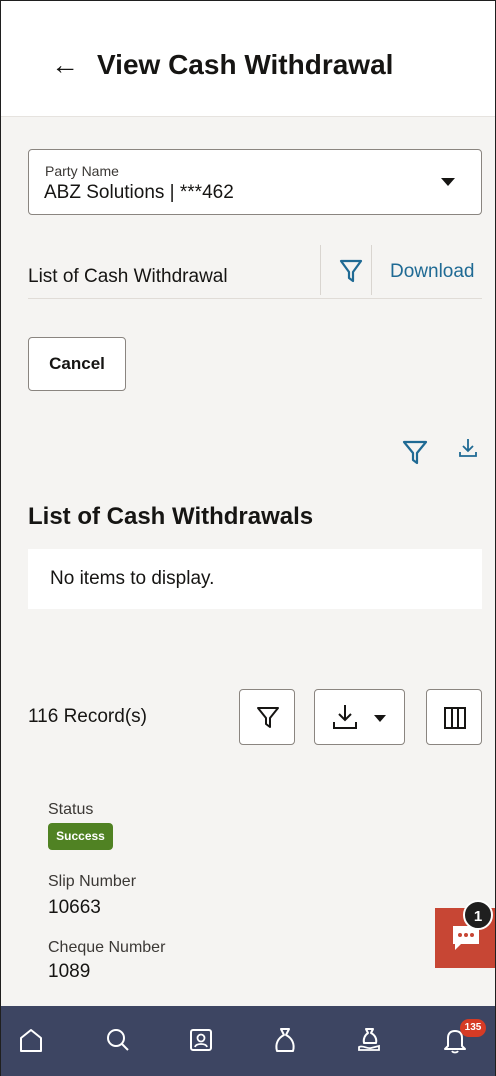 This screenshot has height=1076, width=496. Describe the element at coordinates (132, 578) in the screenshot. I see `empty-state-text: No items to display.` at that location.